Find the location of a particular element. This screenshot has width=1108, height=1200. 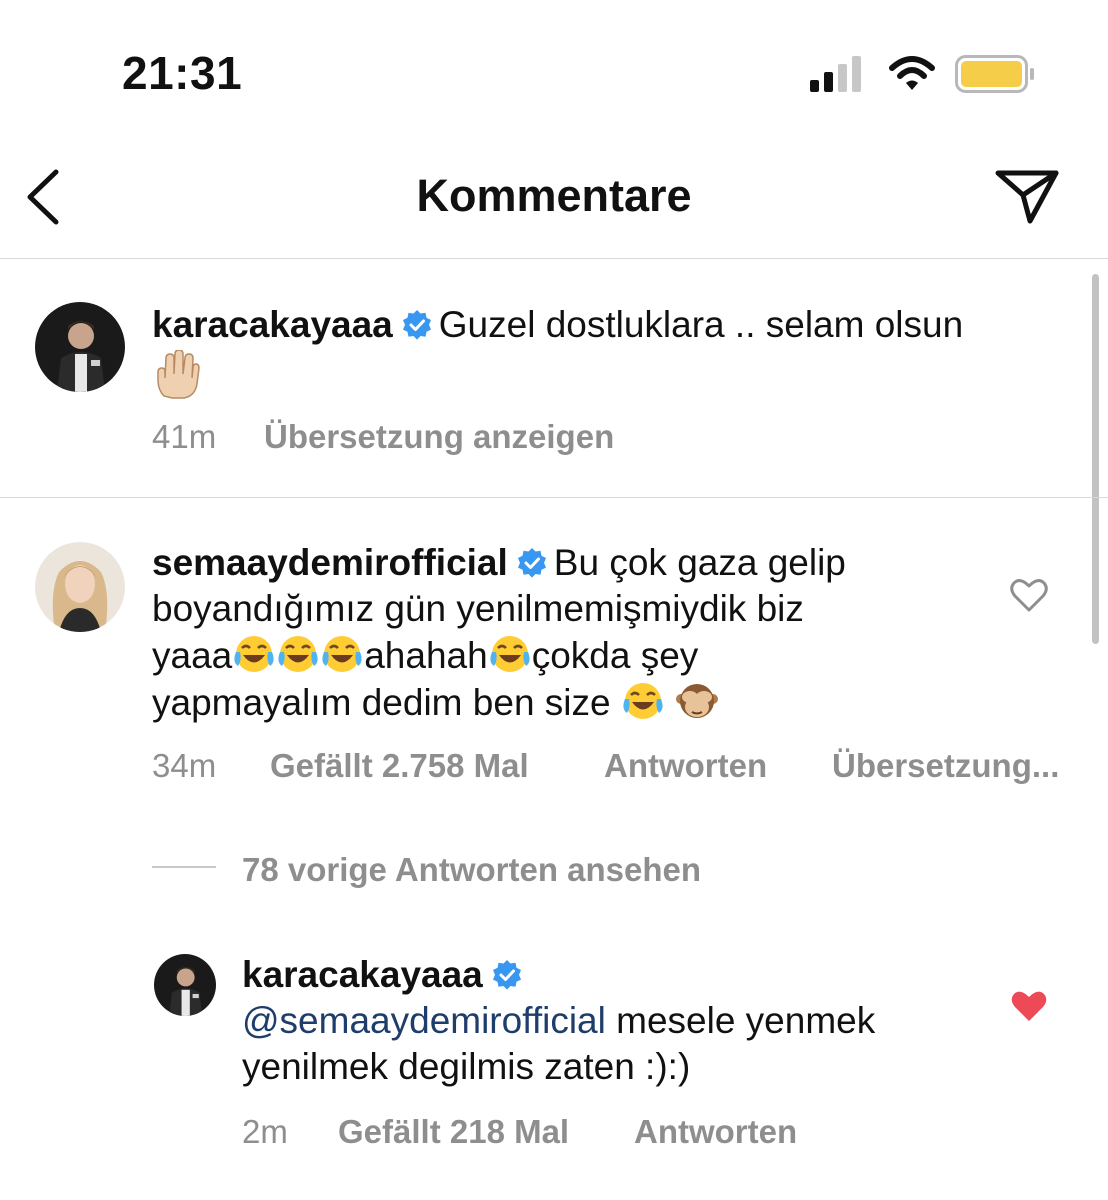

page-title: Kommentare is located at coordinates (554, 195).